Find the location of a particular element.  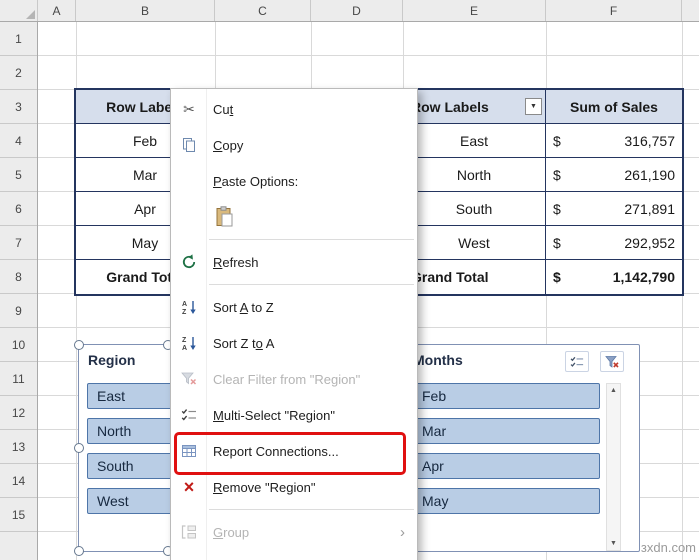

months-slicer: Months Feb Mar Apr May ▲ ▼ is located at coordinates (521, 448).